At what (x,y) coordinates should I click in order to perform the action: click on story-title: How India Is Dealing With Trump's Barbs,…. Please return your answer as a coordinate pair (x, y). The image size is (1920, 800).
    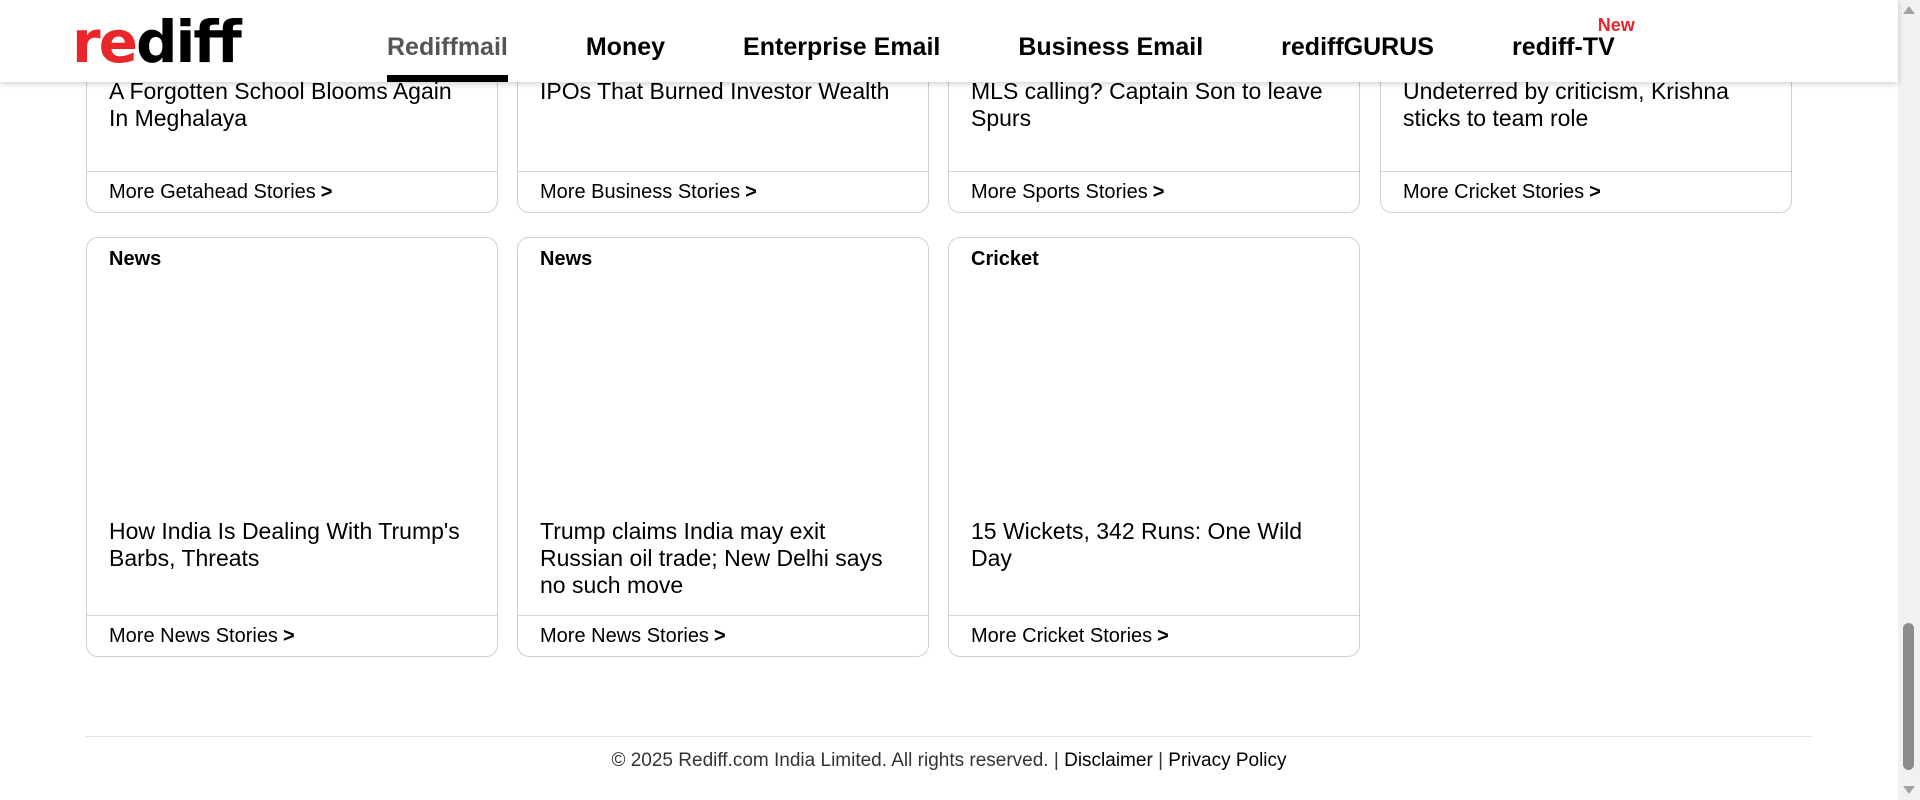
    Looking at the image, I should click on (292, 545).